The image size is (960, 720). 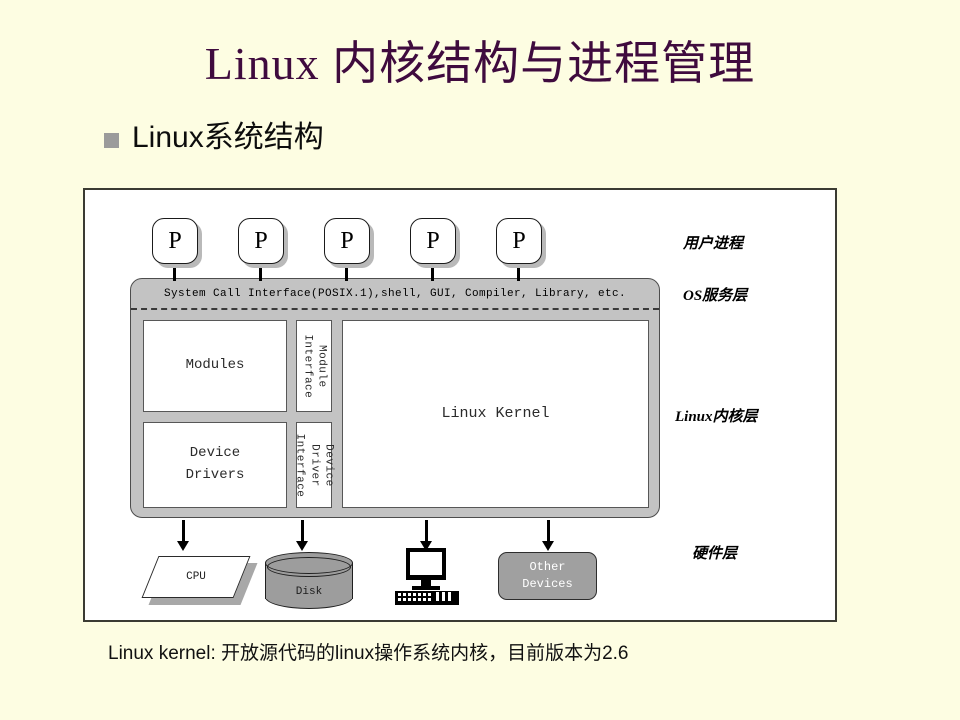 I want to click on linux-kernel-label: Linux Kernel, so click(x=495, y=414).